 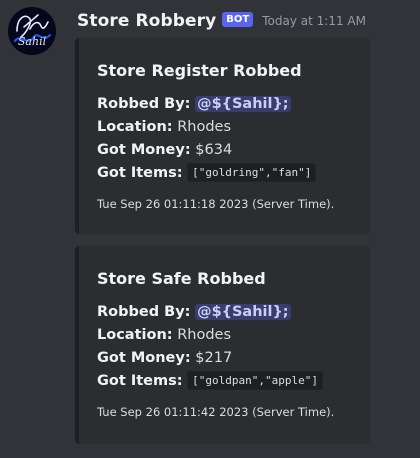 I want to click on embed-field-money: Got Money: $217, so click(x=227, y=358).